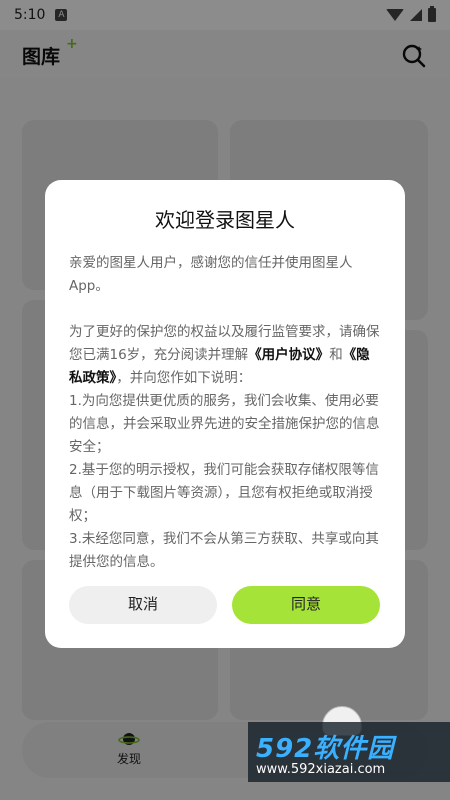 This screenshot has width=450, height=800. What do you see at coordinates (211, 274) in the screenshot?
I see `dialog-intro: 亲爱的图星人用户，感谢您的信任并使用图星人 App。` at bounding box center [211, 274].